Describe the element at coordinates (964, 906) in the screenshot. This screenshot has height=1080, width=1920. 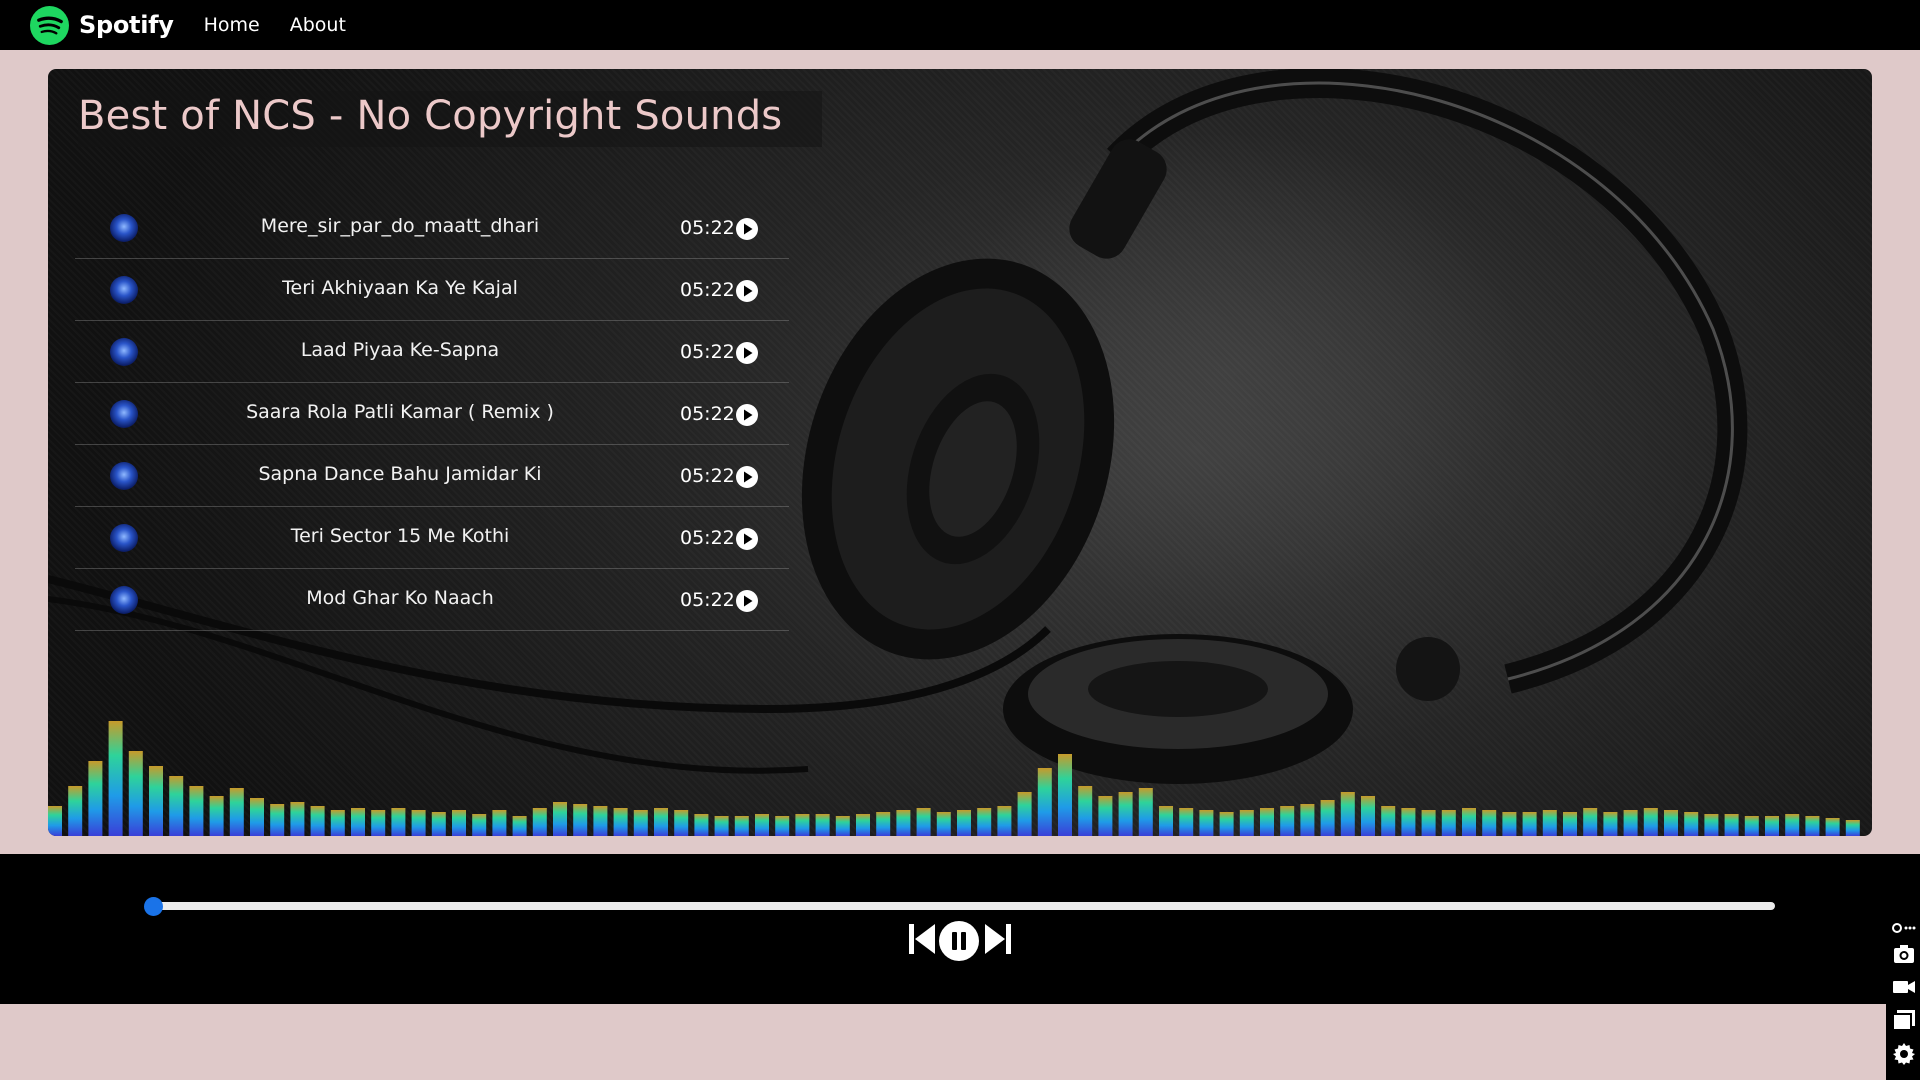
I see `seek-bar` at that location.